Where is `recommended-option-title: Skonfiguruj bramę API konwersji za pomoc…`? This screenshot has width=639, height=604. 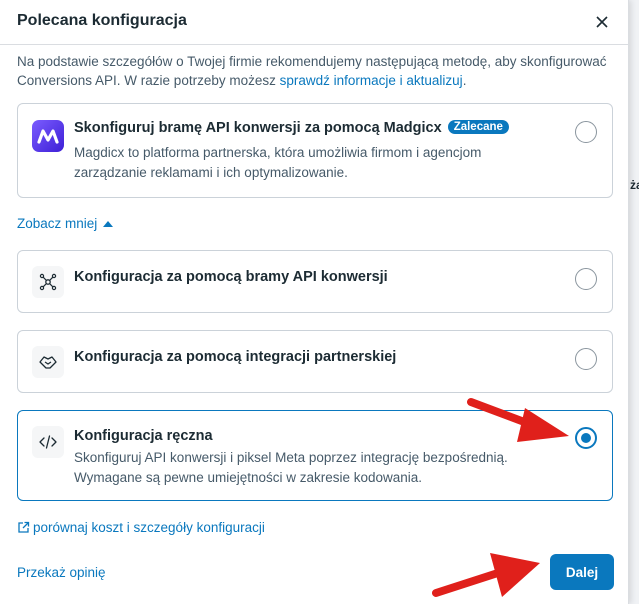 recommended-option-title: Skonfiguruj bramę API konwersji za pomoc… is located at coordinates (291, 128).